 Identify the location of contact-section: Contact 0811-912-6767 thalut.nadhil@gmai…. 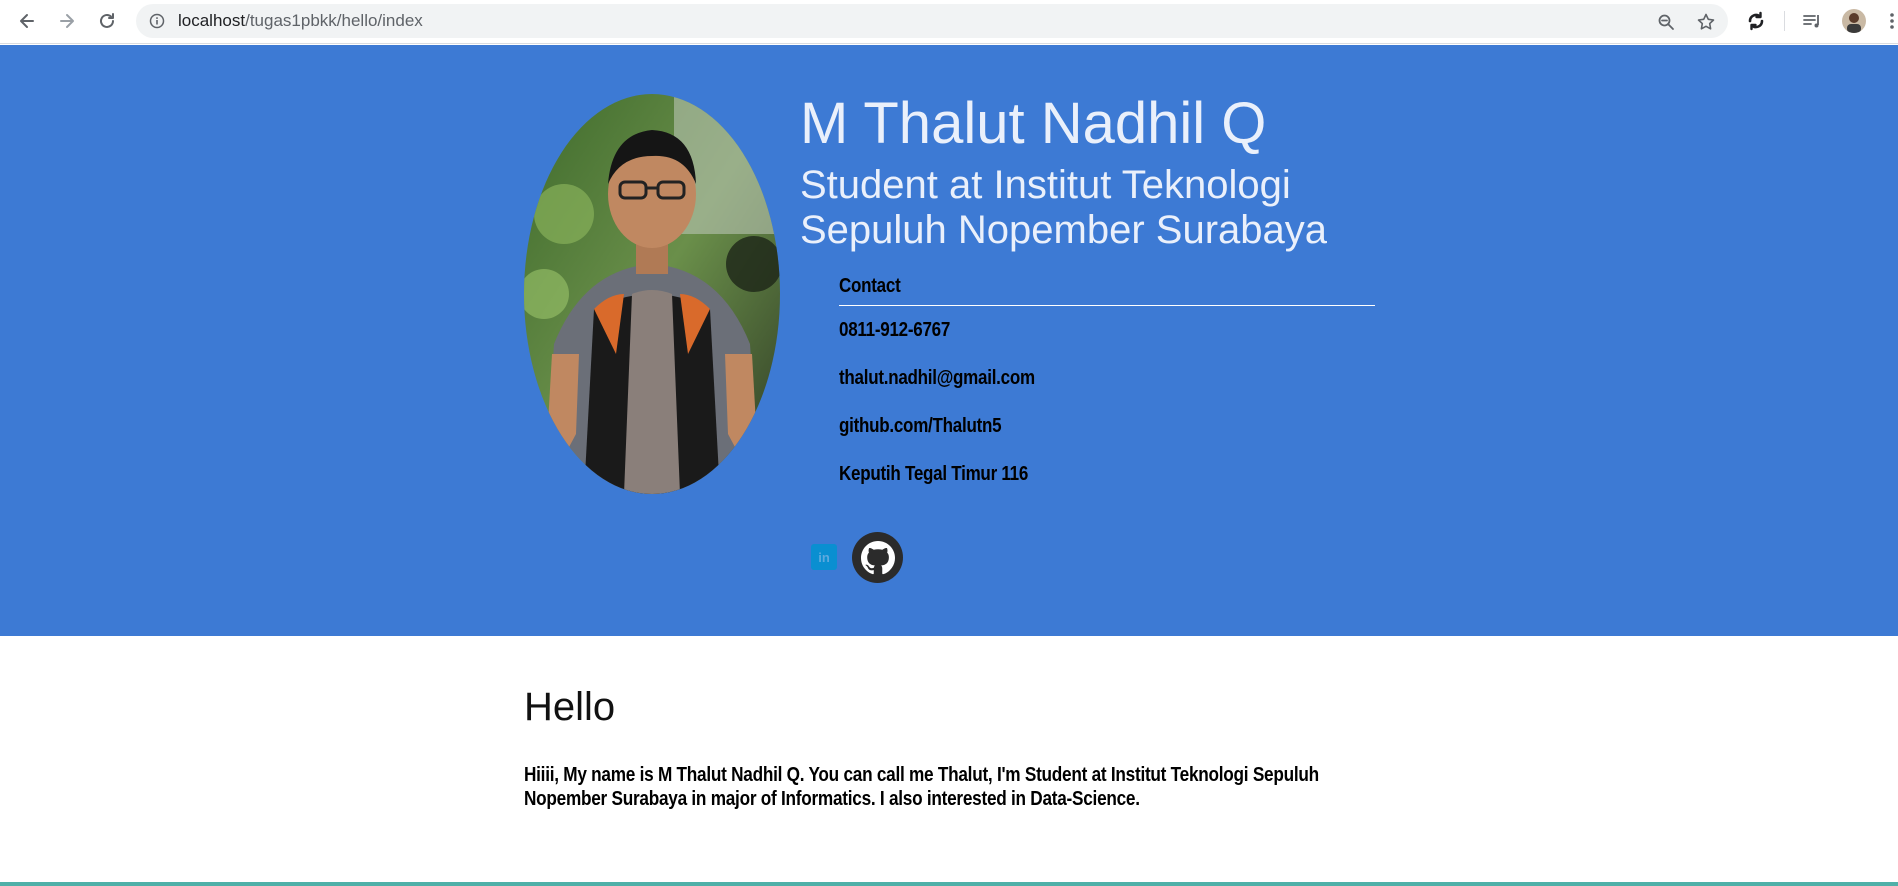
(1107, 380).